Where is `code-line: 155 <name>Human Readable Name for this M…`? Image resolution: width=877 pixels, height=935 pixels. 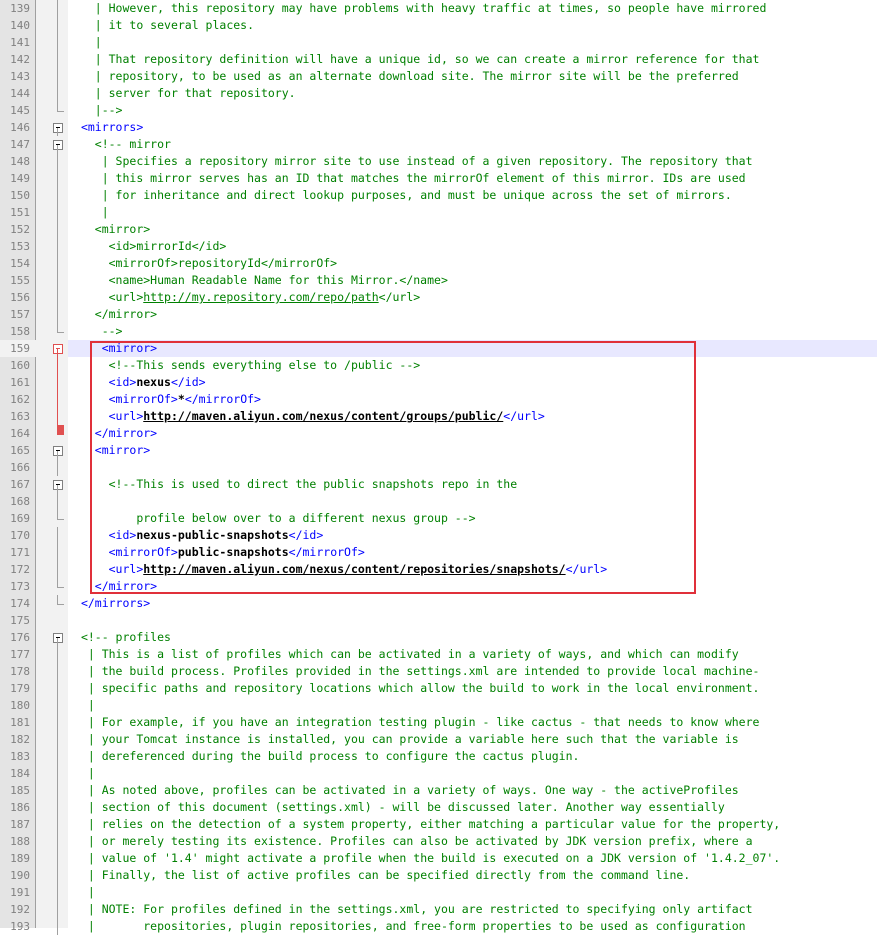 code-line: 155 <name>Human Readable Name for this M… is located at coordinates (438, 280).